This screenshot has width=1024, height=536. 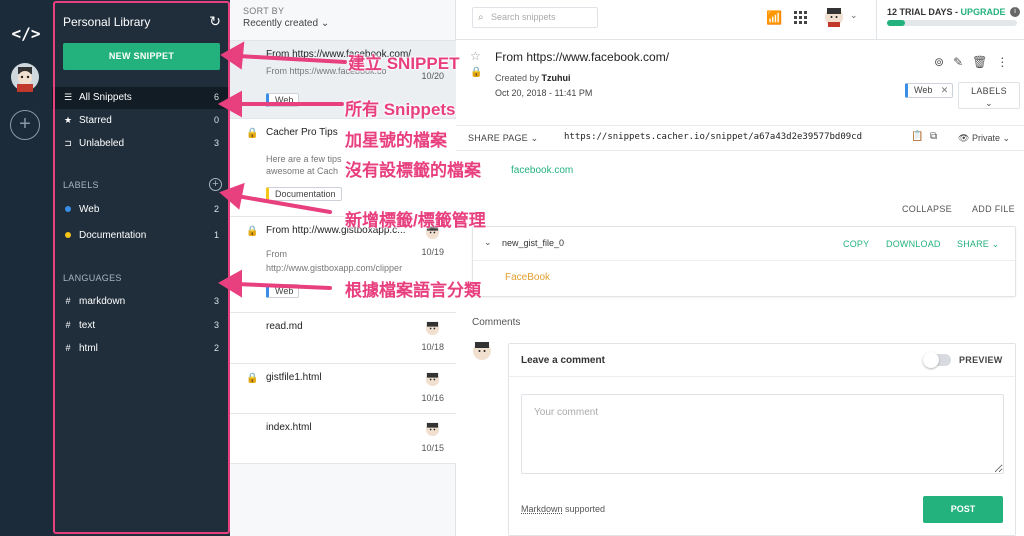 What do you see at coordinates (105, 97) in the screenshot?
I see `nav-label: All Snippets` at bounding box center [105, 97].